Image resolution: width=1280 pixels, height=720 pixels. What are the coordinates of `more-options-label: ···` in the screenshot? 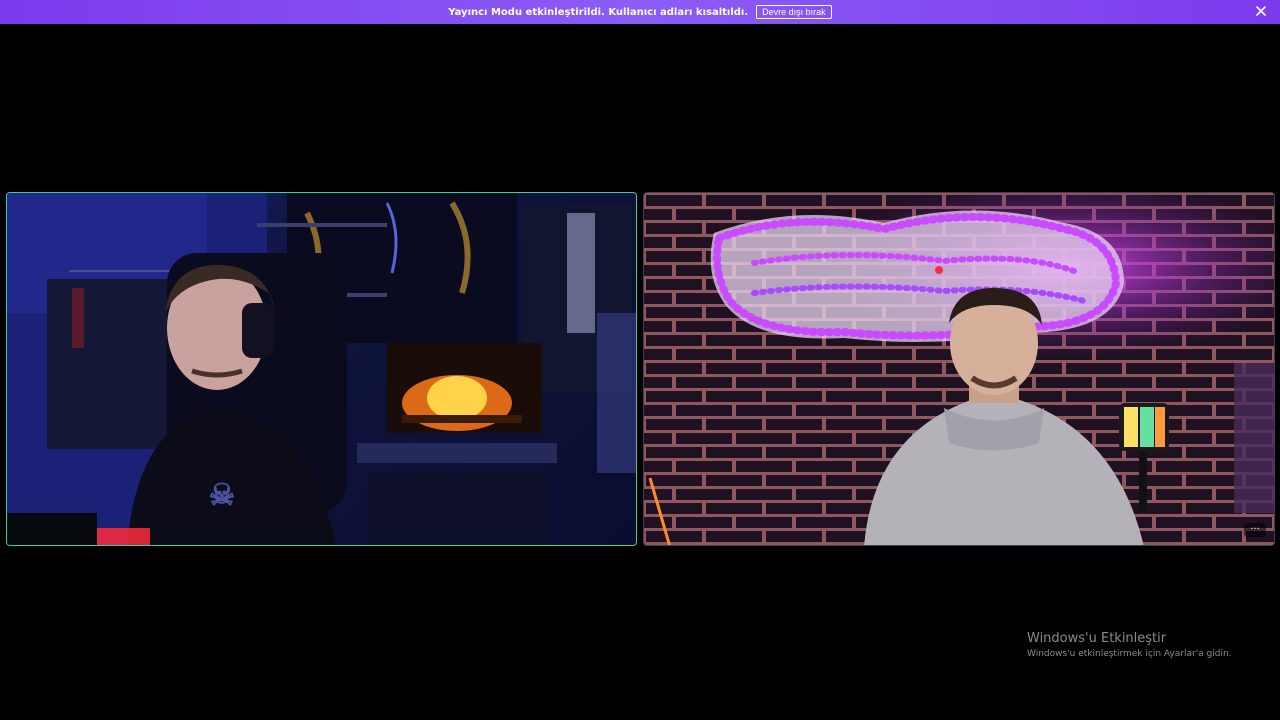 It's located at (1255, 529).